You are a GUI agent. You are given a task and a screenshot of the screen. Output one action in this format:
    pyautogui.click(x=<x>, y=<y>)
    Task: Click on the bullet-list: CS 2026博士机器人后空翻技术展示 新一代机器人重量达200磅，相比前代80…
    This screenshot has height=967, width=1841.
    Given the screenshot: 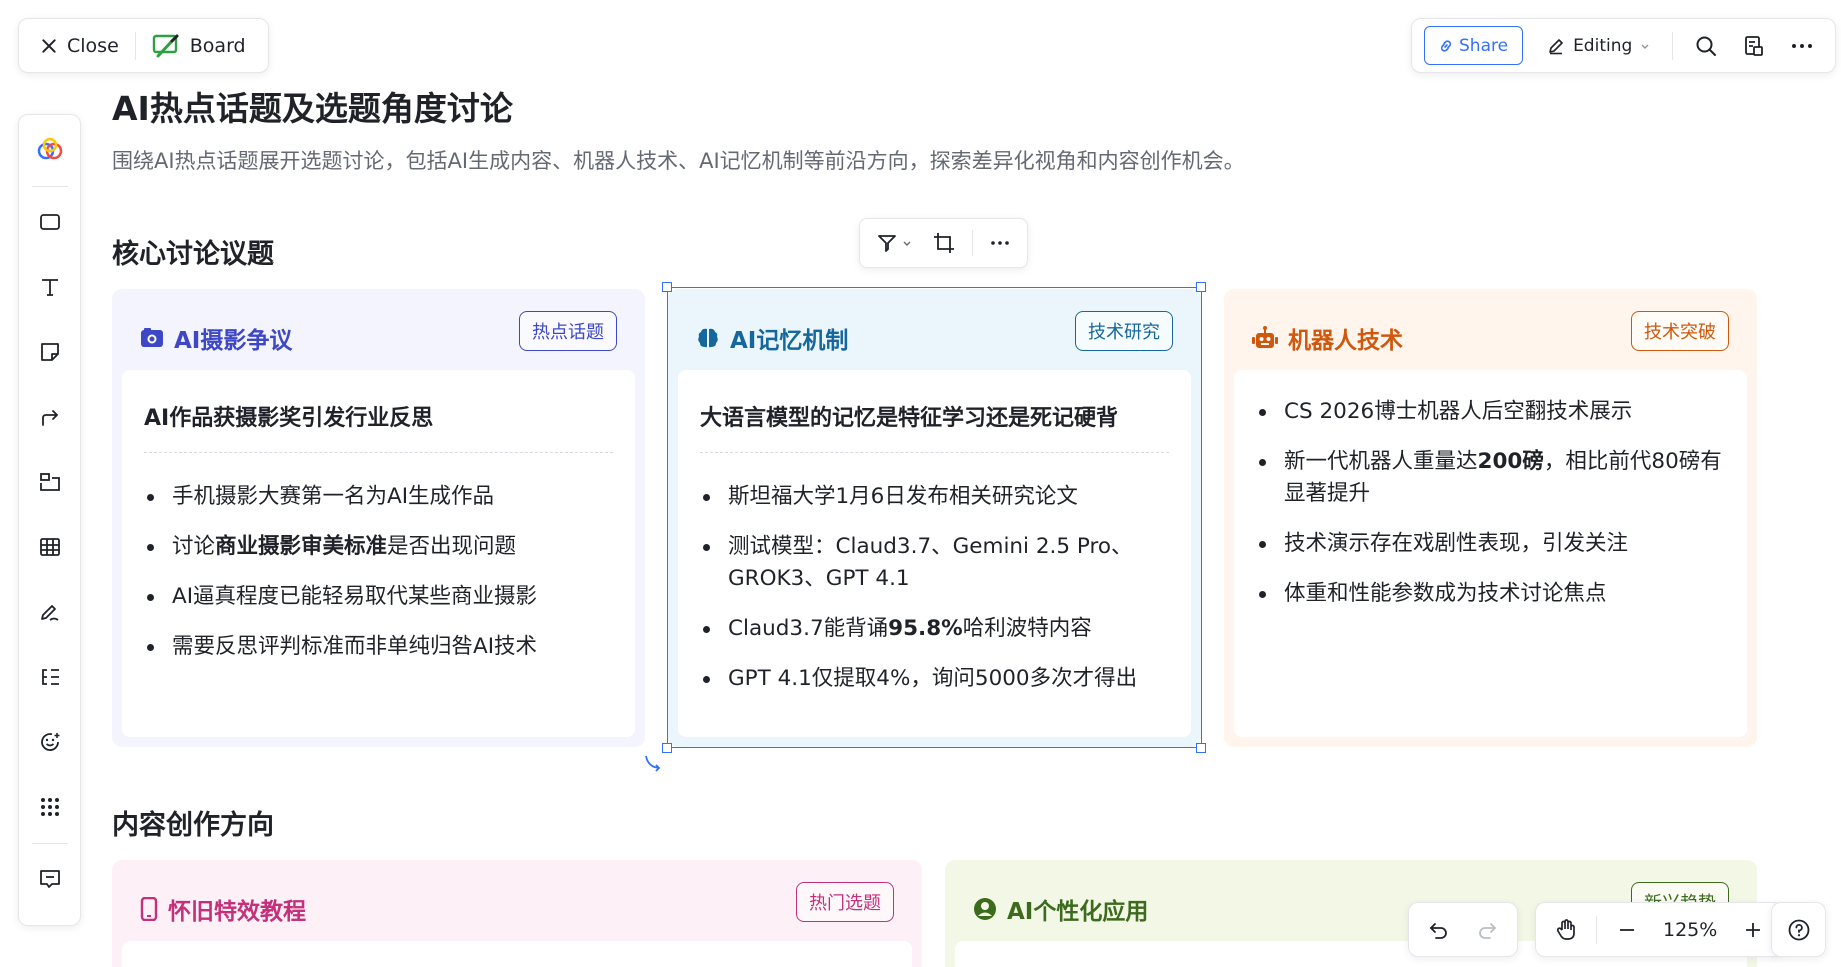 What is the action you would take?
    pyautogui.click(x=1494, y=512)
    